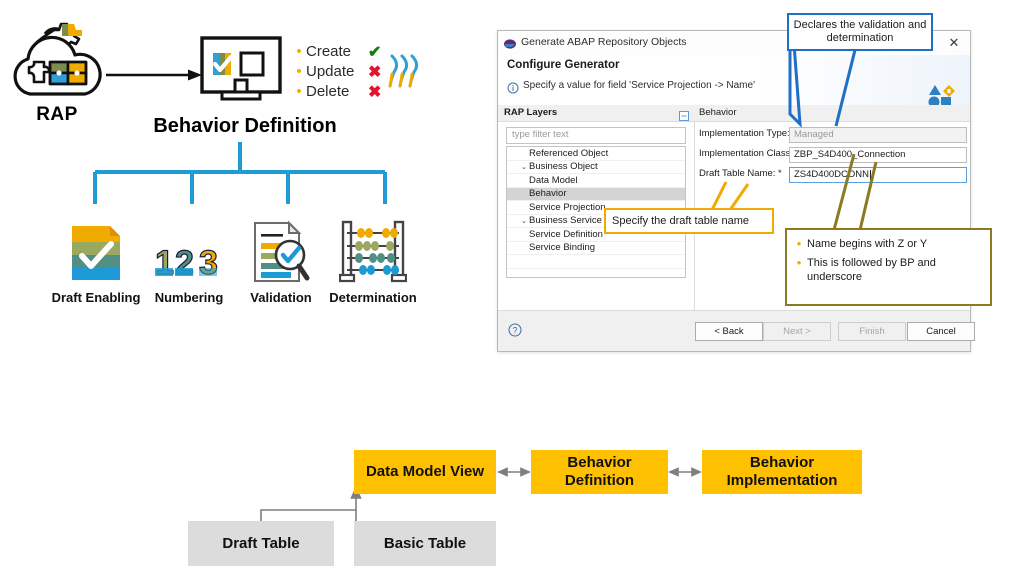  I want to click on implementation-class-label: Implementation Class: *, so click(749, 153).